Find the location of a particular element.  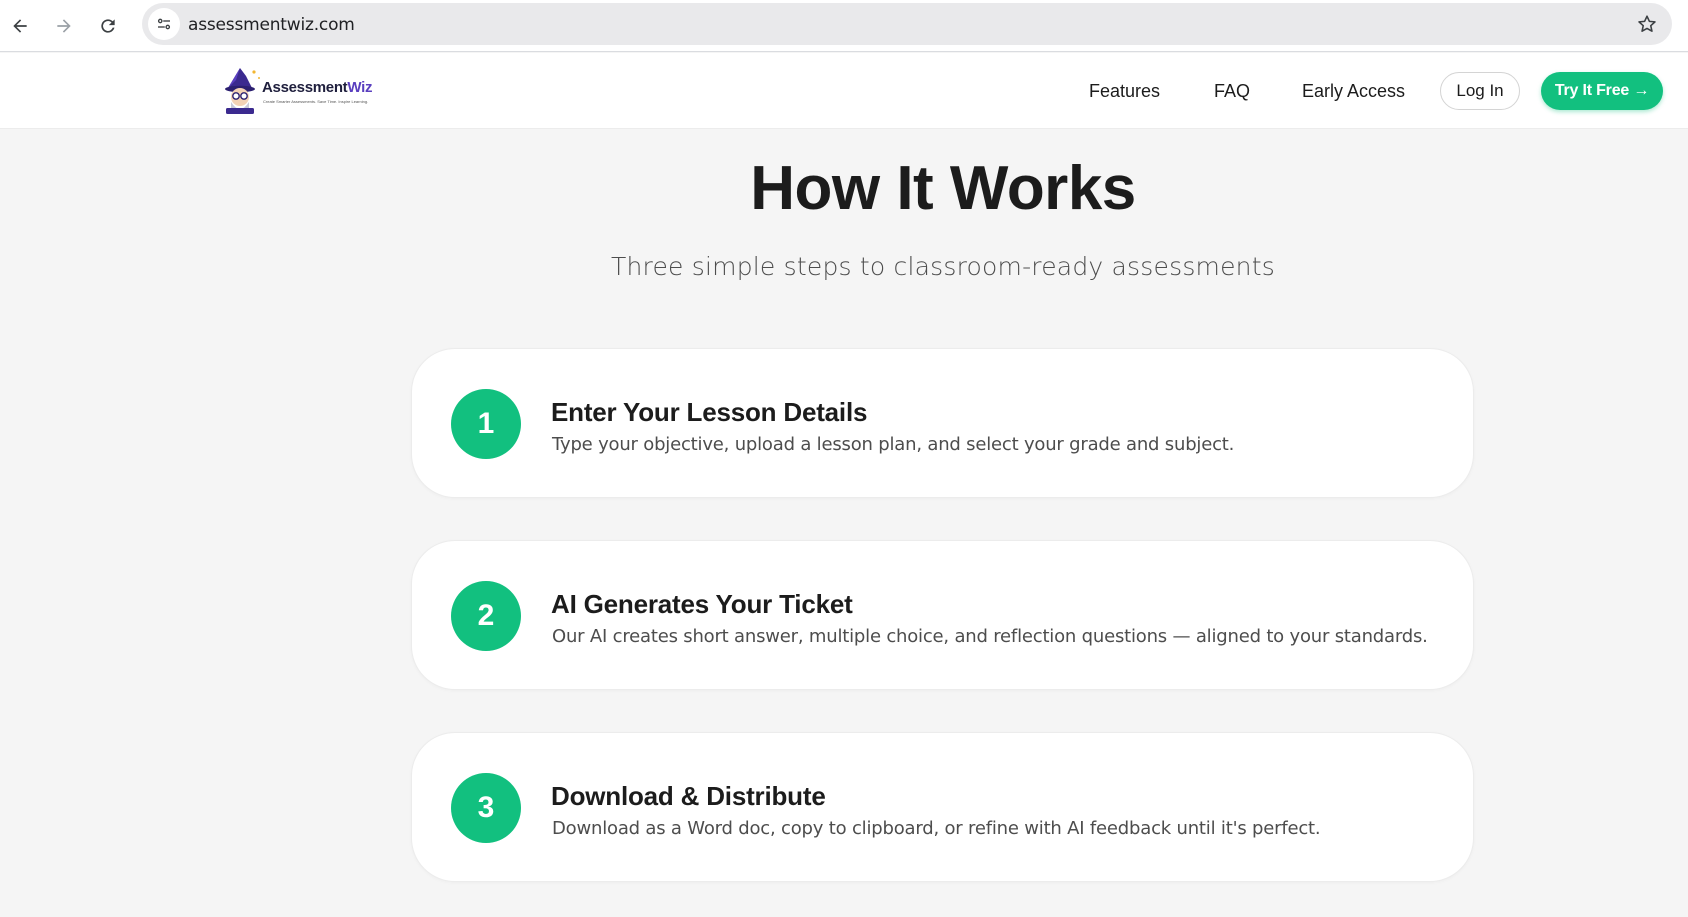

step-number-badge: 2 is located at coordinates (486, 616).